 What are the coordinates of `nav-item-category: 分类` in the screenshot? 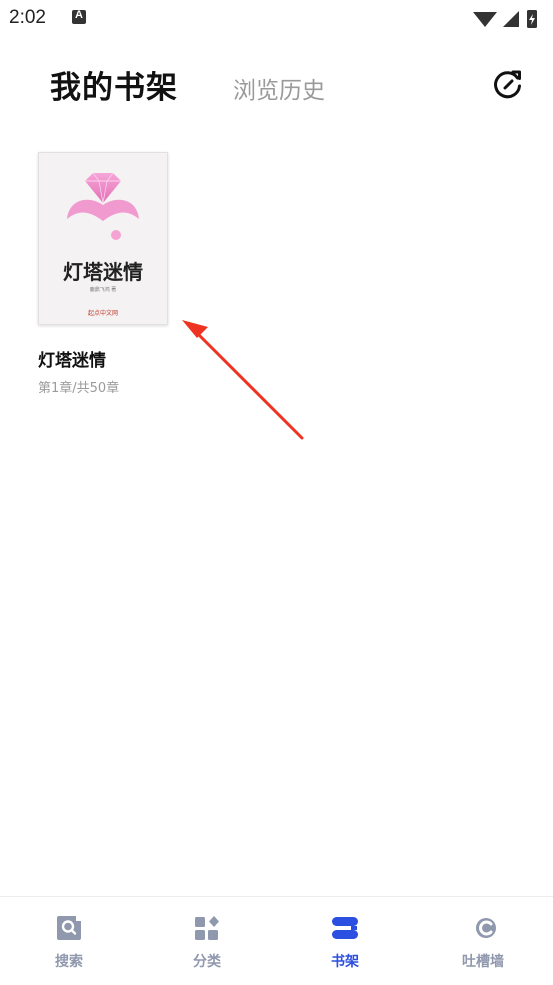 It's located at (207, 941).